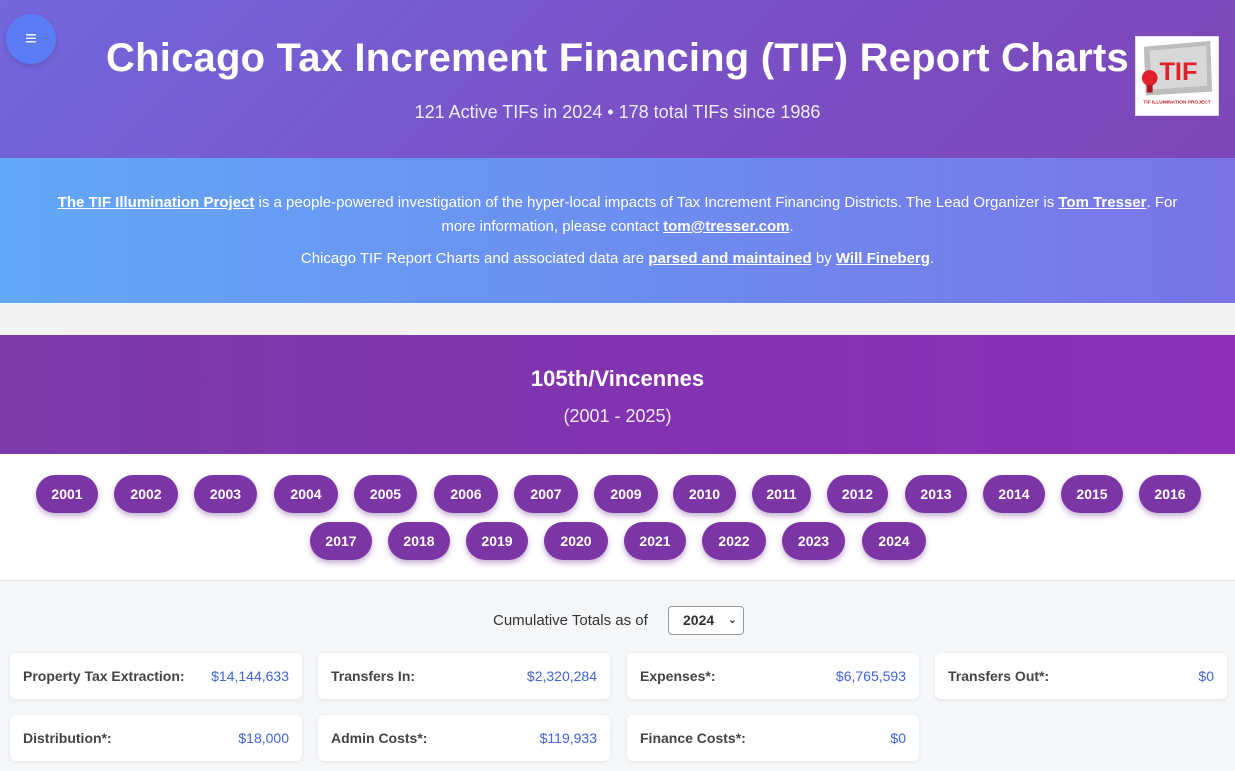 Image resolution: width=1235 pixels, height=771 pixels. Describe the element at coordinates (263, 738) in the screenshot. I see `total-value: $18,000` at that location.